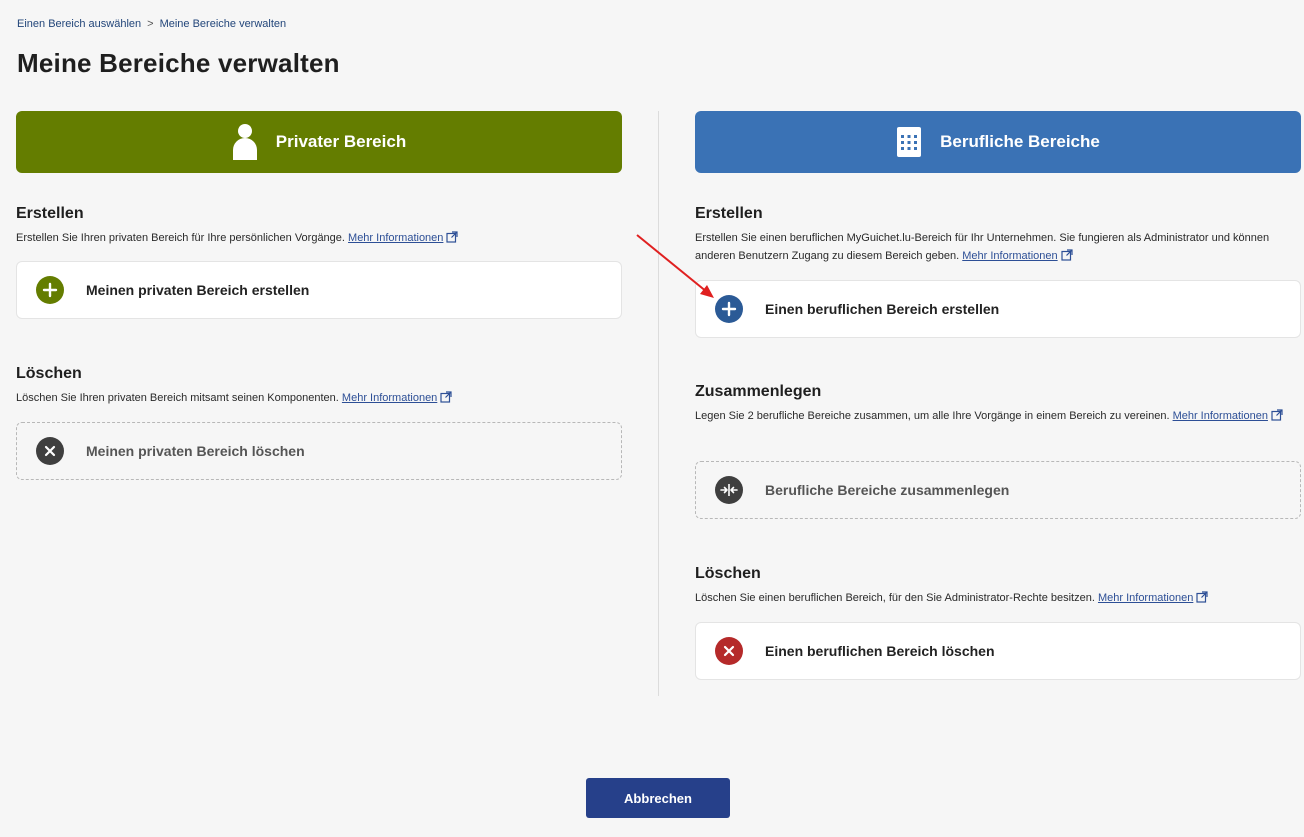  What do you see at coordinates (909, 142) in the screenshot?
I see `building-icon` at bounding box center [909, 142].